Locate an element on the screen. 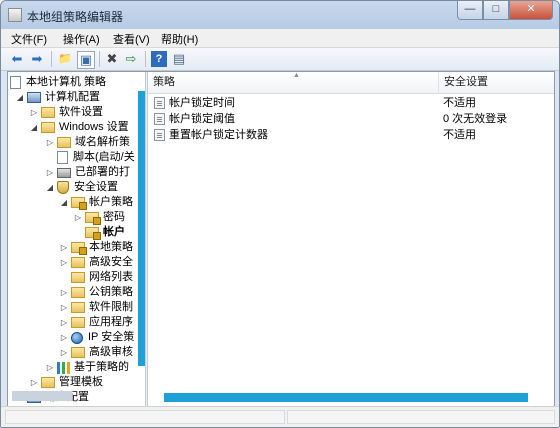  export-list-icon: ⇨ is located at coordinates (131, 59).